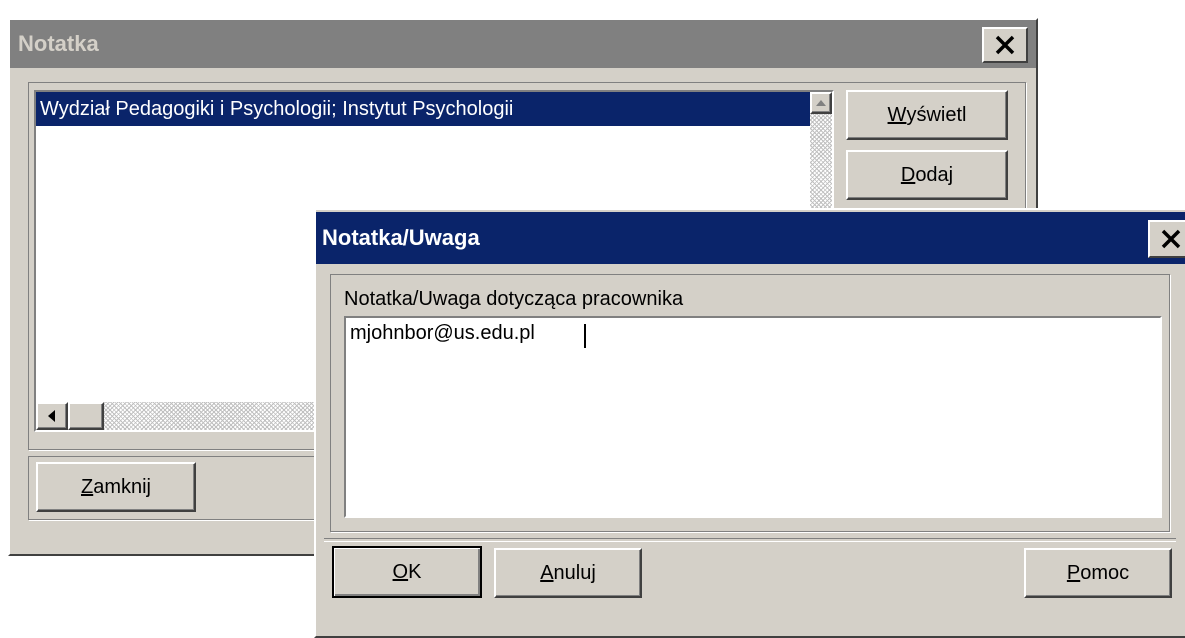 This screenshot has height=638, width=1185. What do you see at coordinates (523, 44) in the screenshot?
I see `note-window-titlebar: Notatka` at bounding box center [523, 44].